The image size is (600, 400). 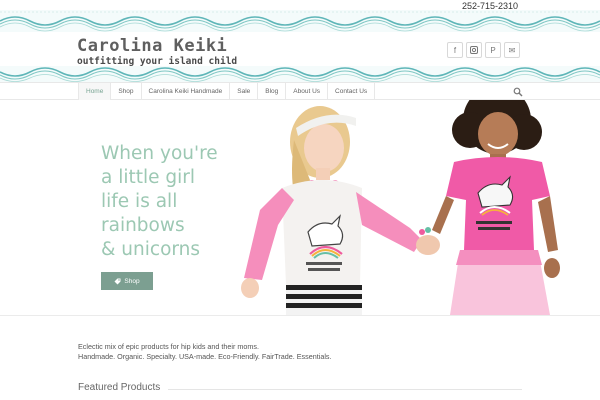 What do you see at coordinates (157, 61) in the screenshot?
I see `logo-tagline: outfitting your island child` at bounding box center [157, 61].